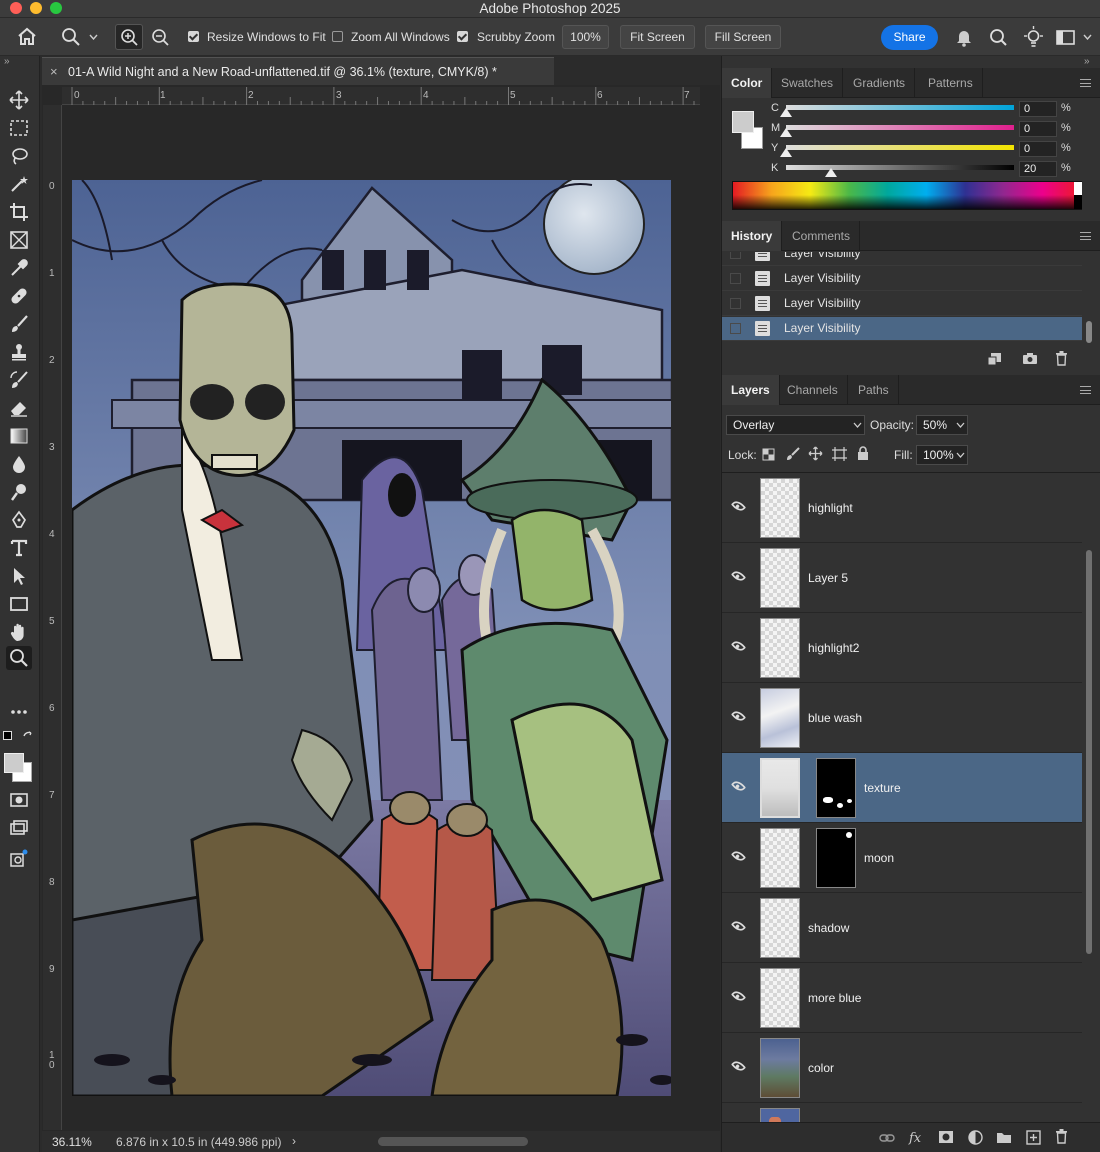 The height and width of the screenshot is (1152, 1100). Describe the element at coordinates (951, 83) in the screenshot. I see `tab-patterns: Patterns` at that location.